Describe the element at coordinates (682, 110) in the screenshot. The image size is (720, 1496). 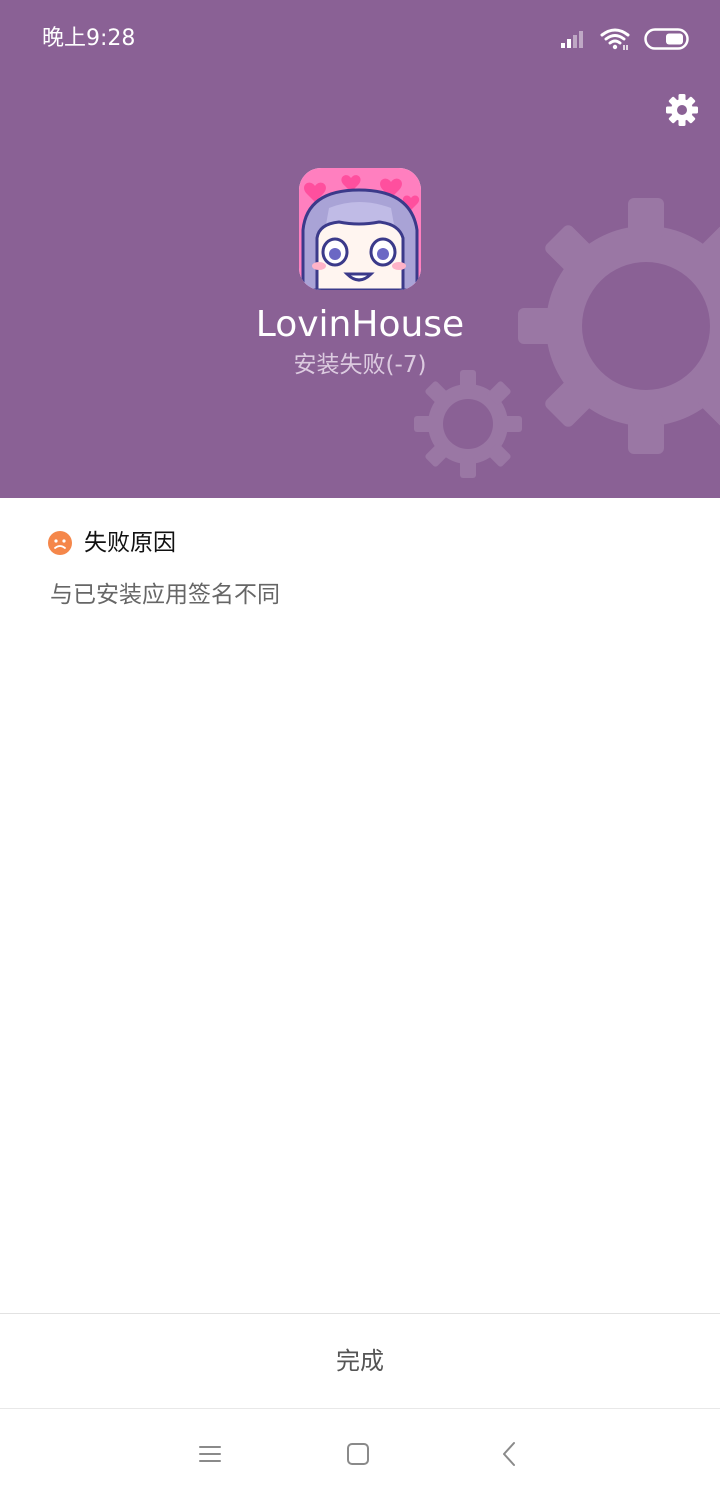
I see `settings-gear-icon` at that location.